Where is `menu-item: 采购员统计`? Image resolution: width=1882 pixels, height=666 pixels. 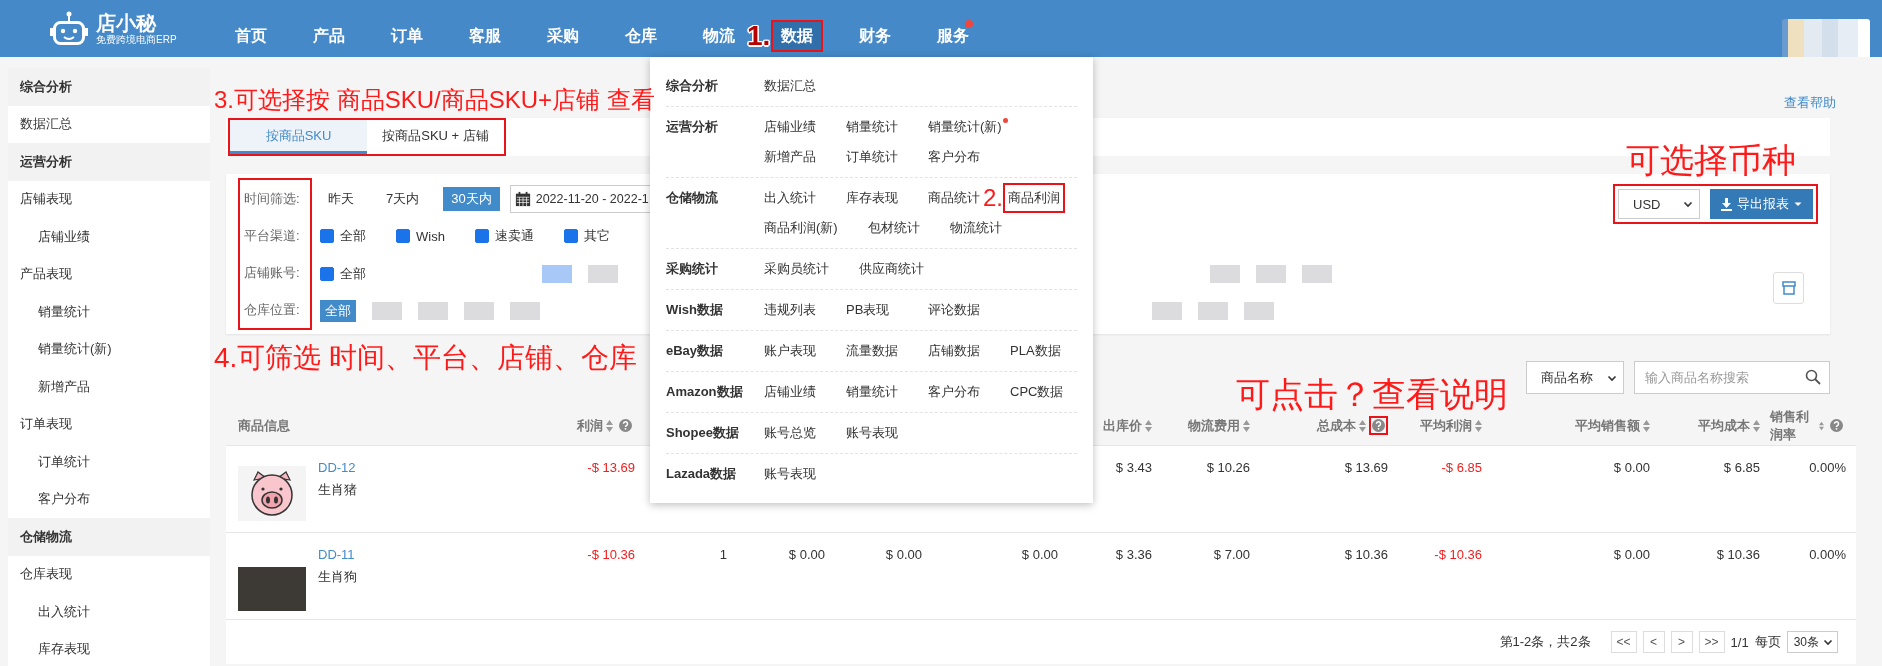
menu-item: 采购员统计 is located at coordinates (796, 269).